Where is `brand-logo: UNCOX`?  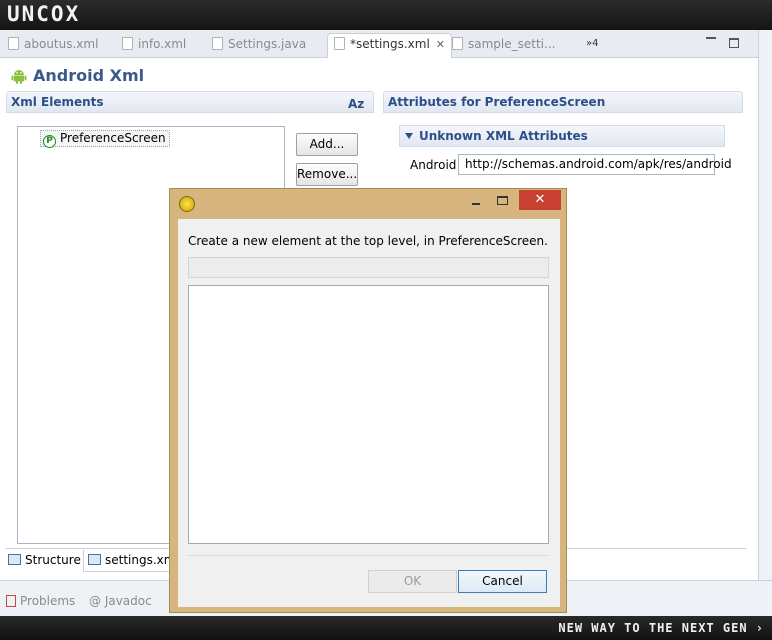 brand-logo: UNCOX is located at coordinates (44, 14).